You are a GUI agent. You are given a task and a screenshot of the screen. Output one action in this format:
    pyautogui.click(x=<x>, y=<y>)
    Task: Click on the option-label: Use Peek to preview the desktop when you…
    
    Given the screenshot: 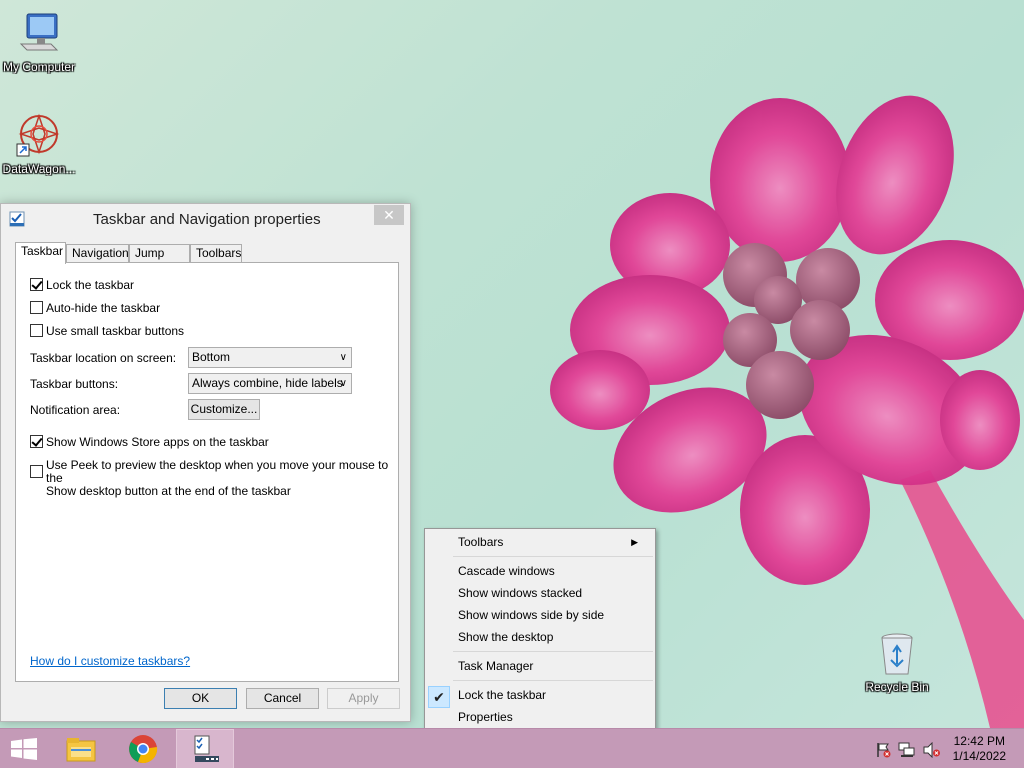 What is the action you would take?
    pyautogui.click(x=217, y=471)
    